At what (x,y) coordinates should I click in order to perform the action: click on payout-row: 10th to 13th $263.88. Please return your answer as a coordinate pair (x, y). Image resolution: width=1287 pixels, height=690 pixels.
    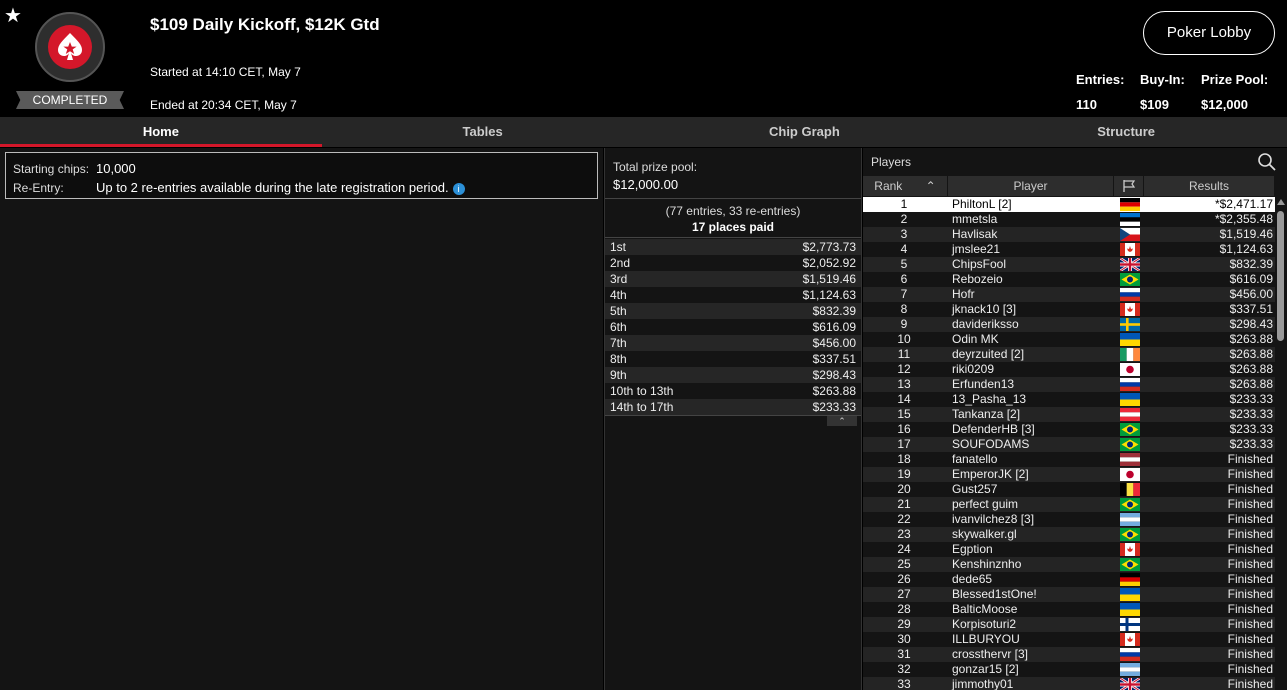
    Looking at the image, I should click on (733, 391).